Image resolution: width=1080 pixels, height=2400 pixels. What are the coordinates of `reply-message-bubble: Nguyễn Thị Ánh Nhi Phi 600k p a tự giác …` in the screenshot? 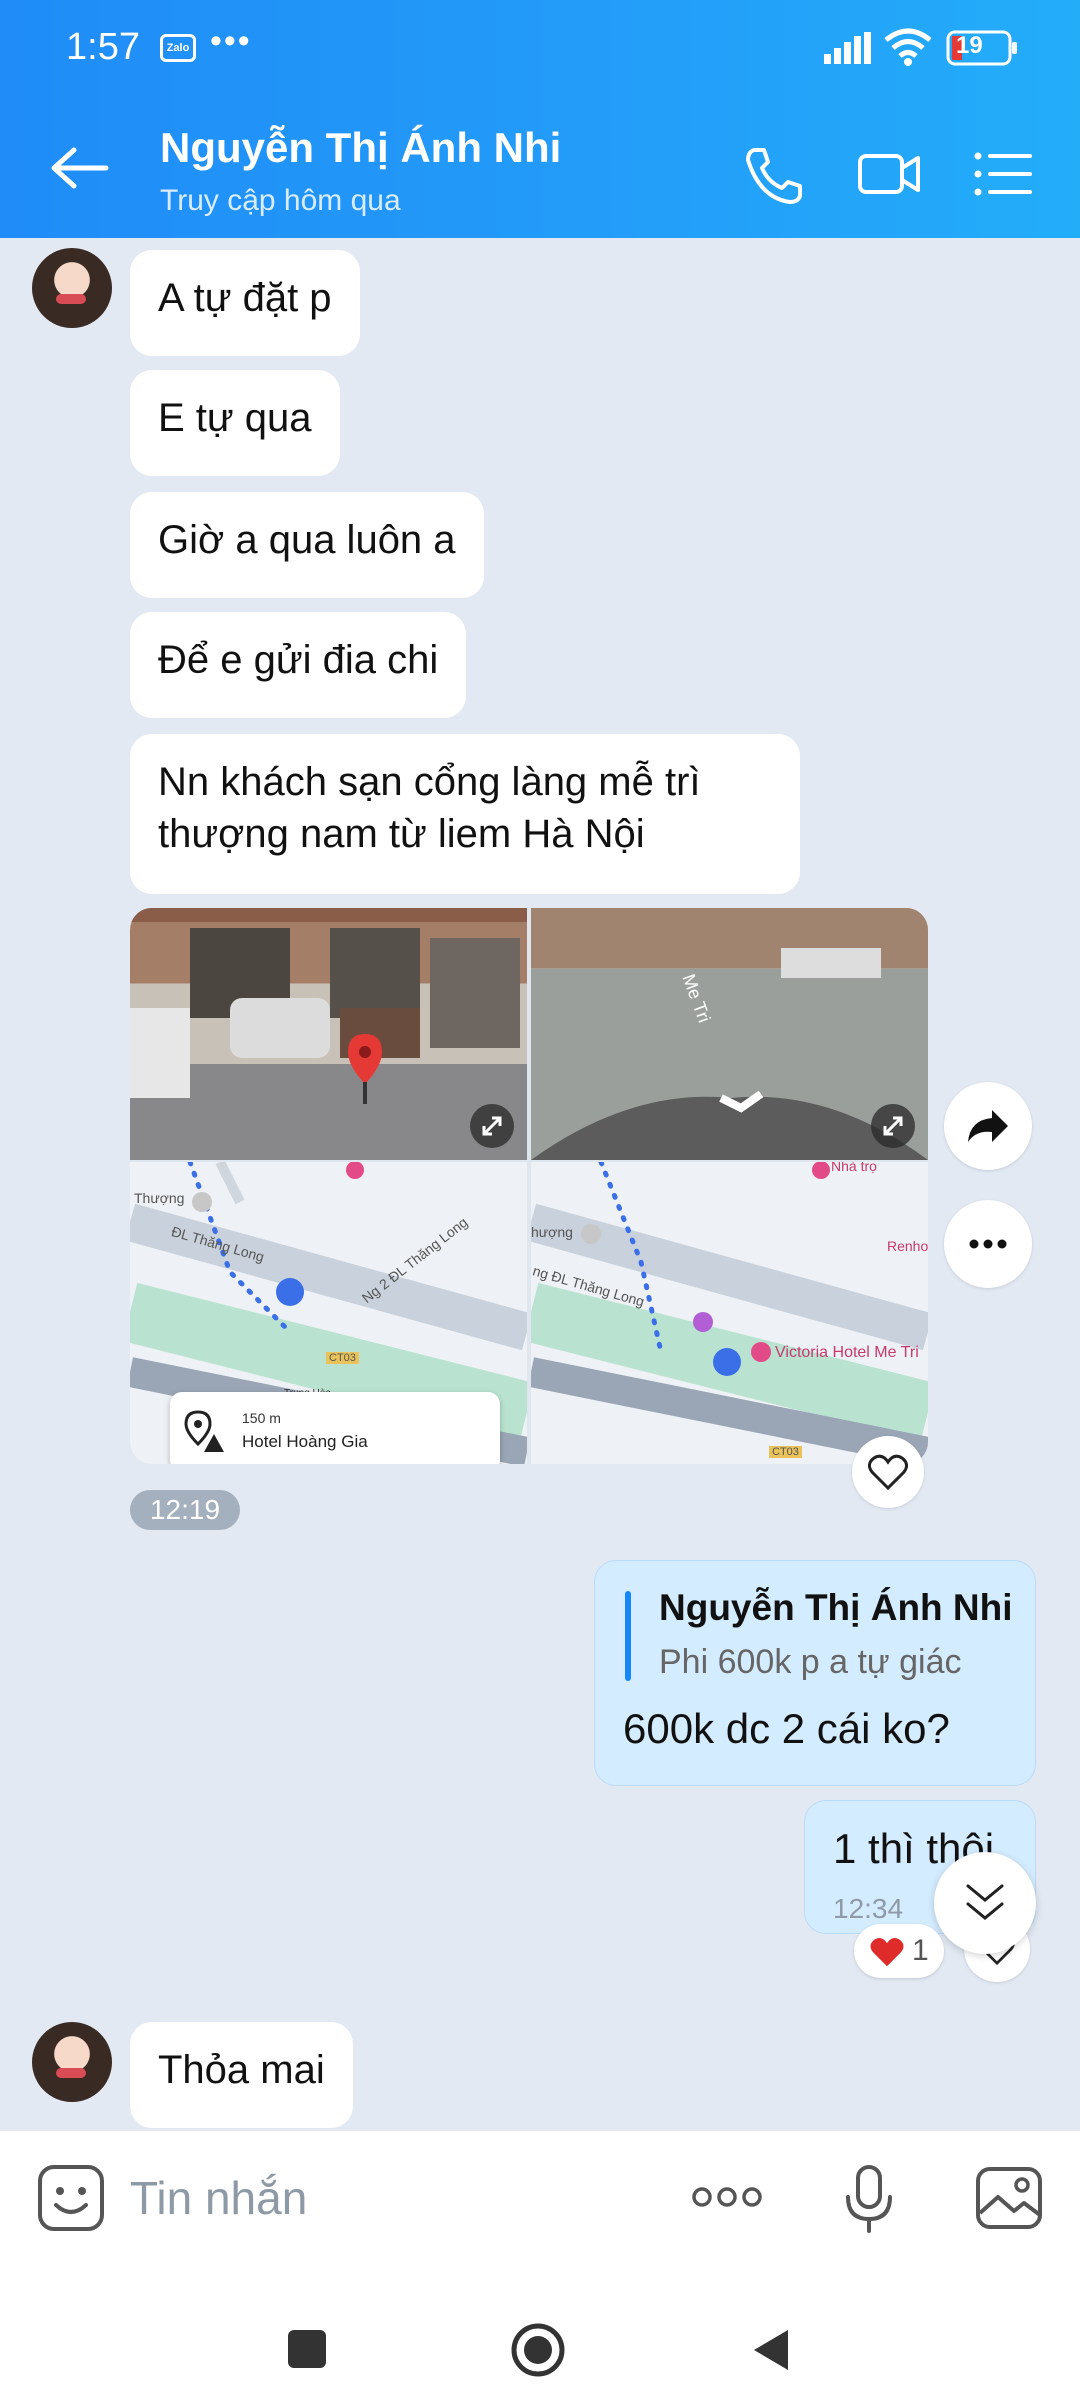 It's located at (815, 1673).